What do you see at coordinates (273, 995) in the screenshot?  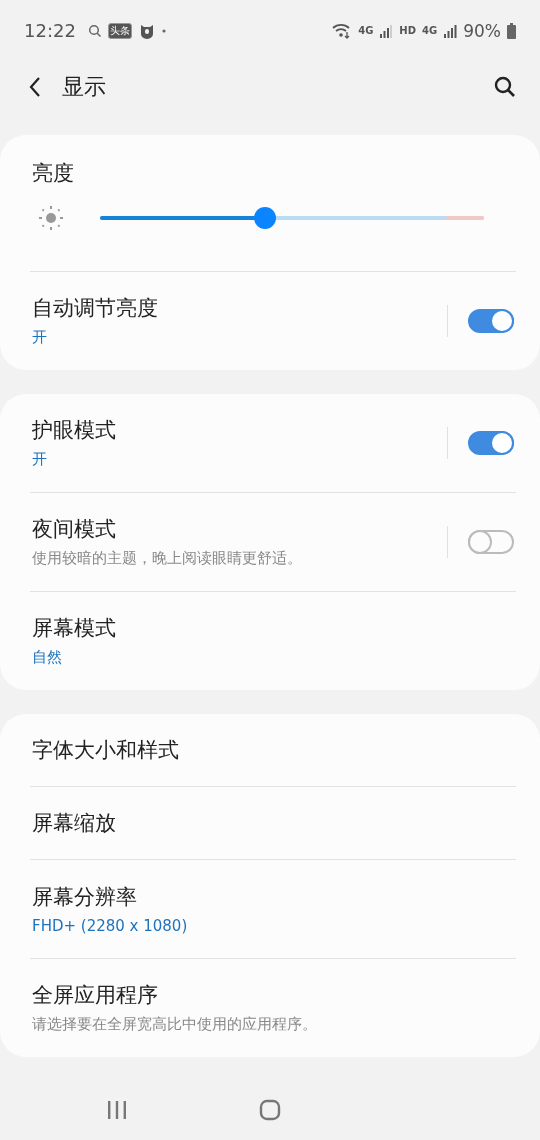 I see `setting-title: 全屏应用程序` at bounding box center [273, 995].